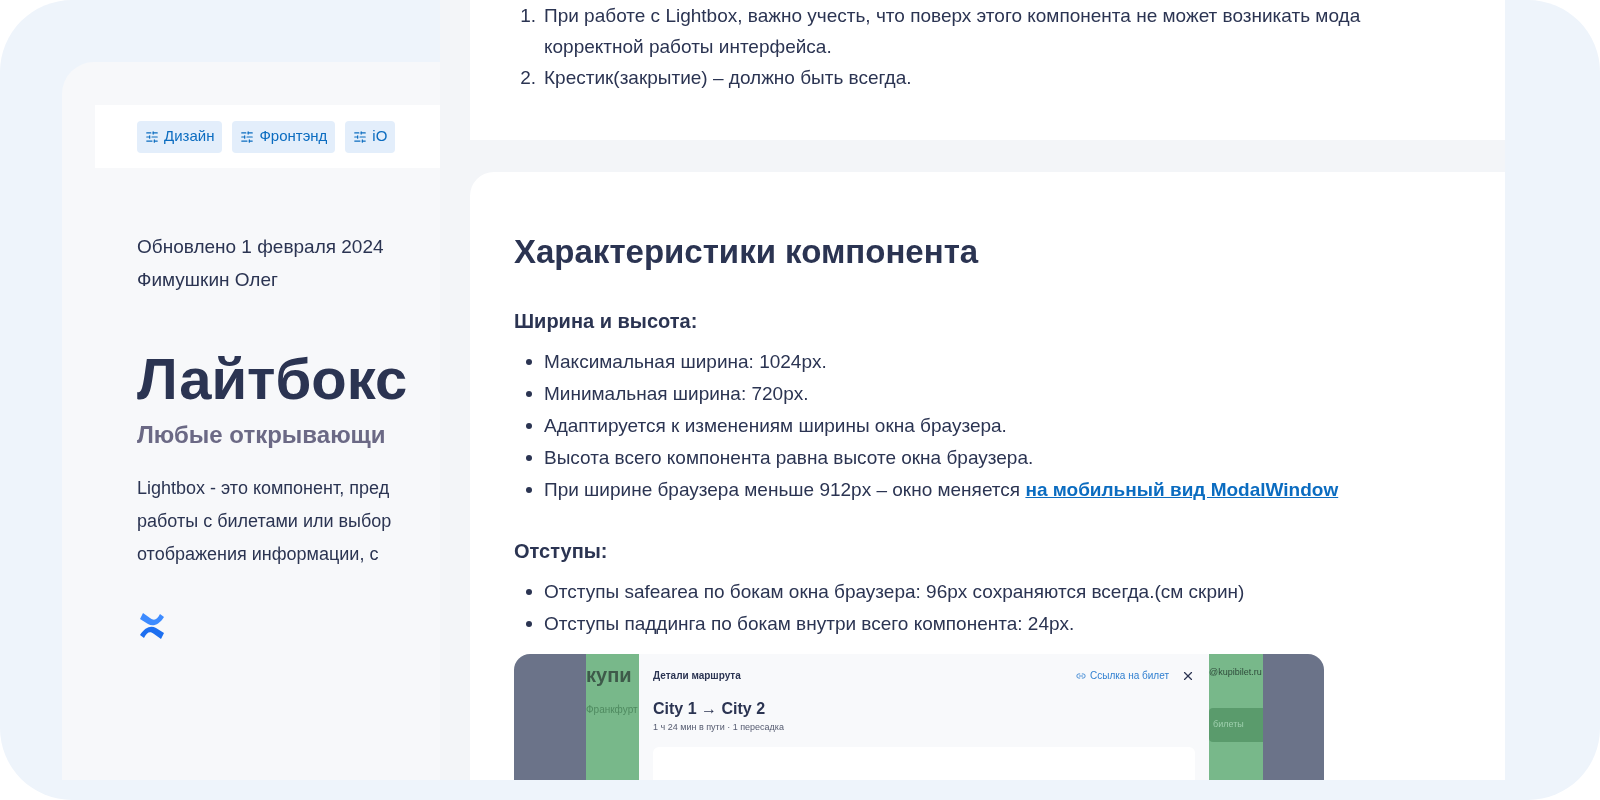 The width and height of the screenshot is (1600, 800). I want to click on bullet-text: Адаптируется к изменениям ширины окна браузера., so click(775, 426).